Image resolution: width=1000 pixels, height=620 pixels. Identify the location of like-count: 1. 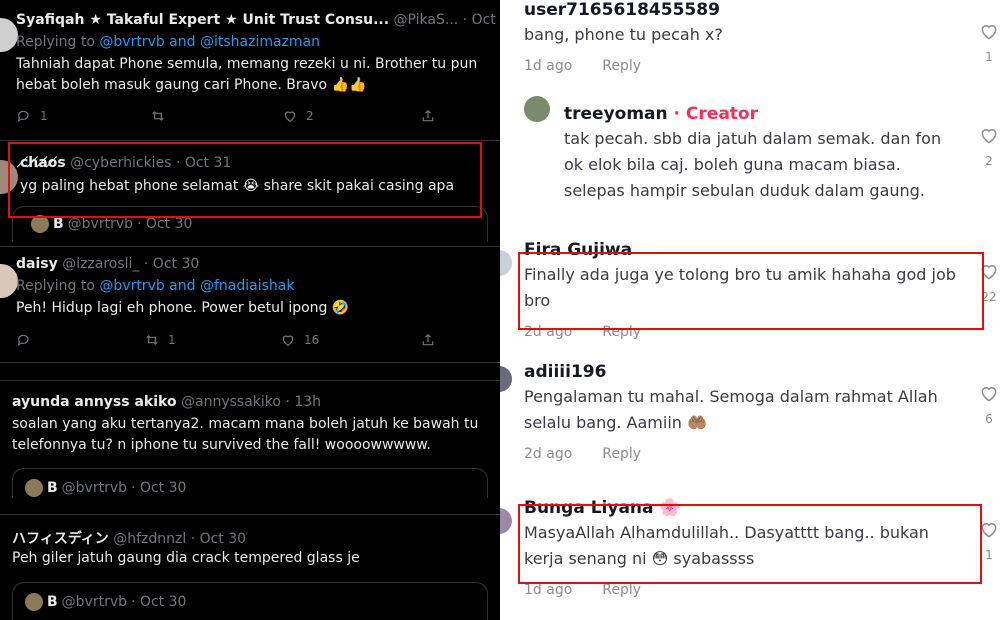
(989, 57).